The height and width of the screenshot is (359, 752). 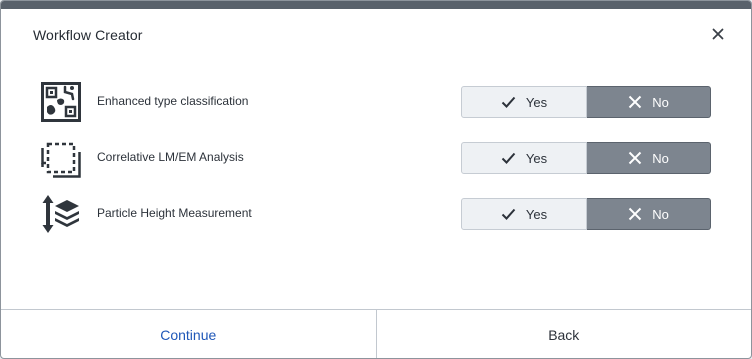 I want to click on classification-icon, so click(x=61, y=102).